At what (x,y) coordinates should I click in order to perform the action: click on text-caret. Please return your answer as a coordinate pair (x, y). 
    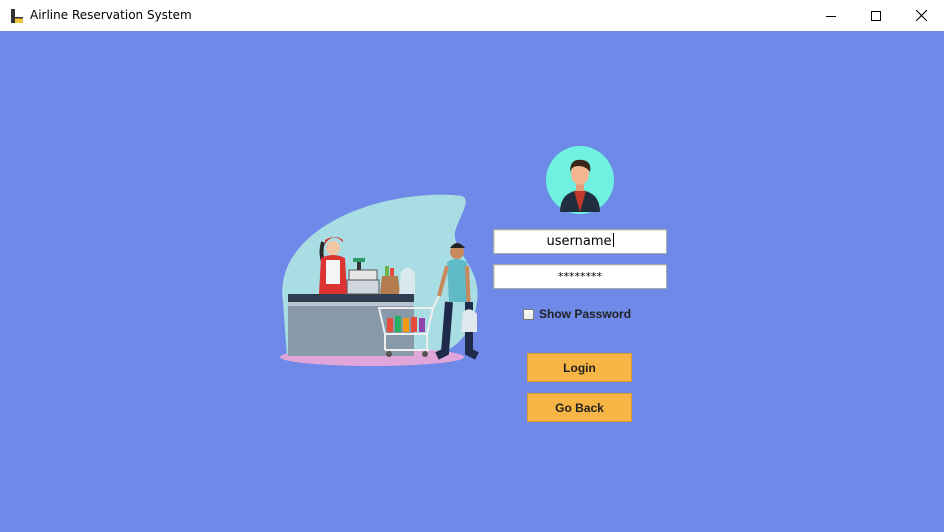
    Looking at the image, I should click on (613, 240).